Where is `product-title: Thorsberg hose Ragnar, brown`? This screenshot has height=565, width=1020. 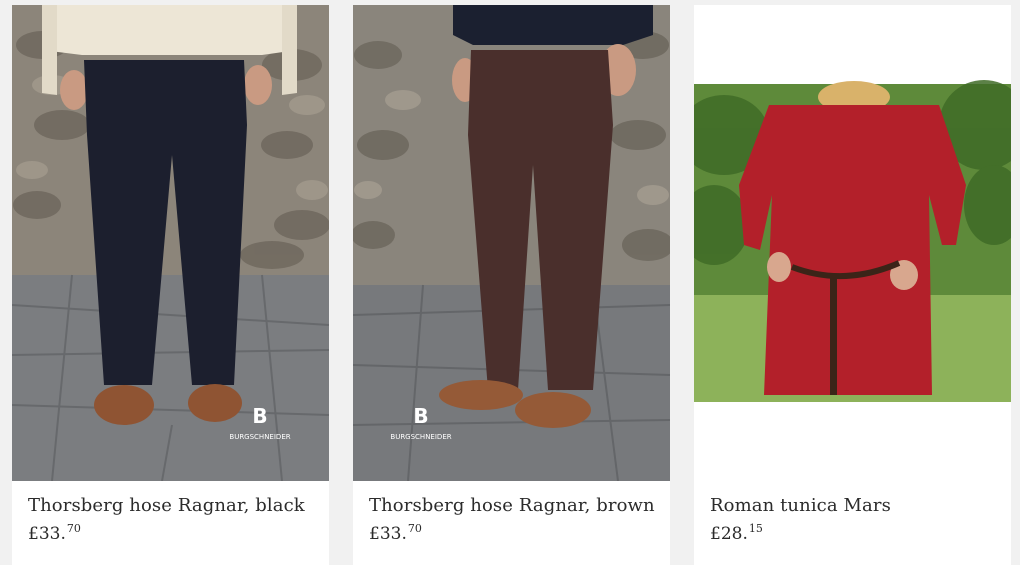
product-title: Thorsberg hose Ragnar, brown is located at coordinates (512, 505).